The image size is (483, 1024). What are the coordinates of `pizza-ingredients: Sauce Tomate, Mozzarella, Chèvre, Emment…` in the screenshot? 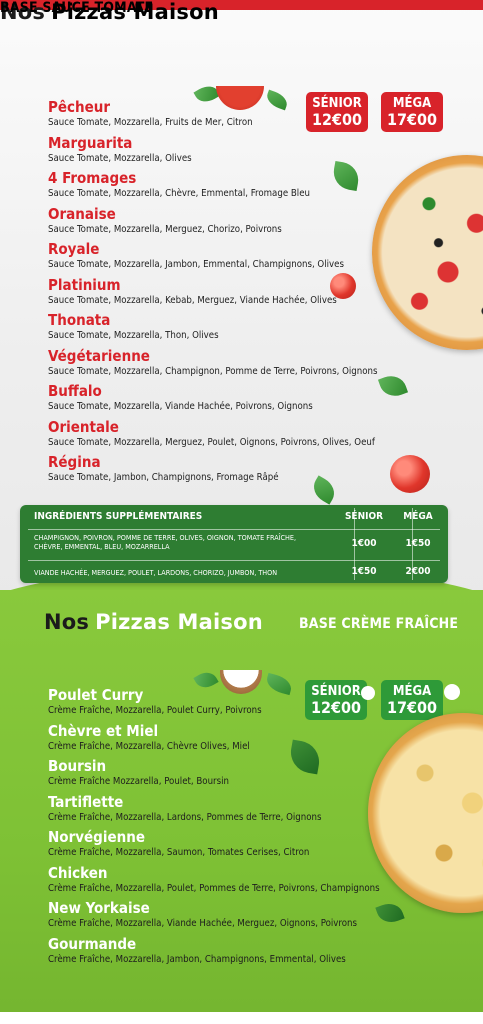 It's located at (179, 193).